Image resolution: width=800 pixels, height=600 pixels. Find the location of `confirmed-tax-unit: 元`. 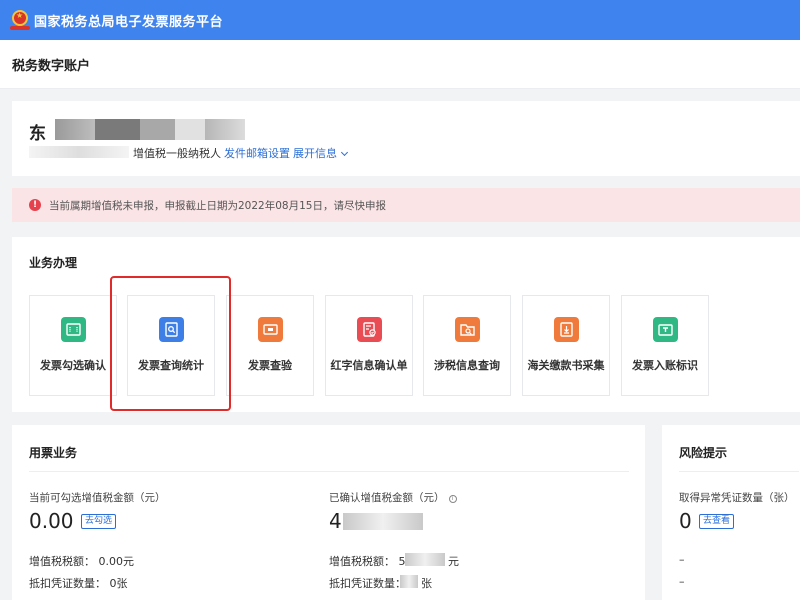

confirmed-tax-unit: 元 is located at coordinates (453, 561).